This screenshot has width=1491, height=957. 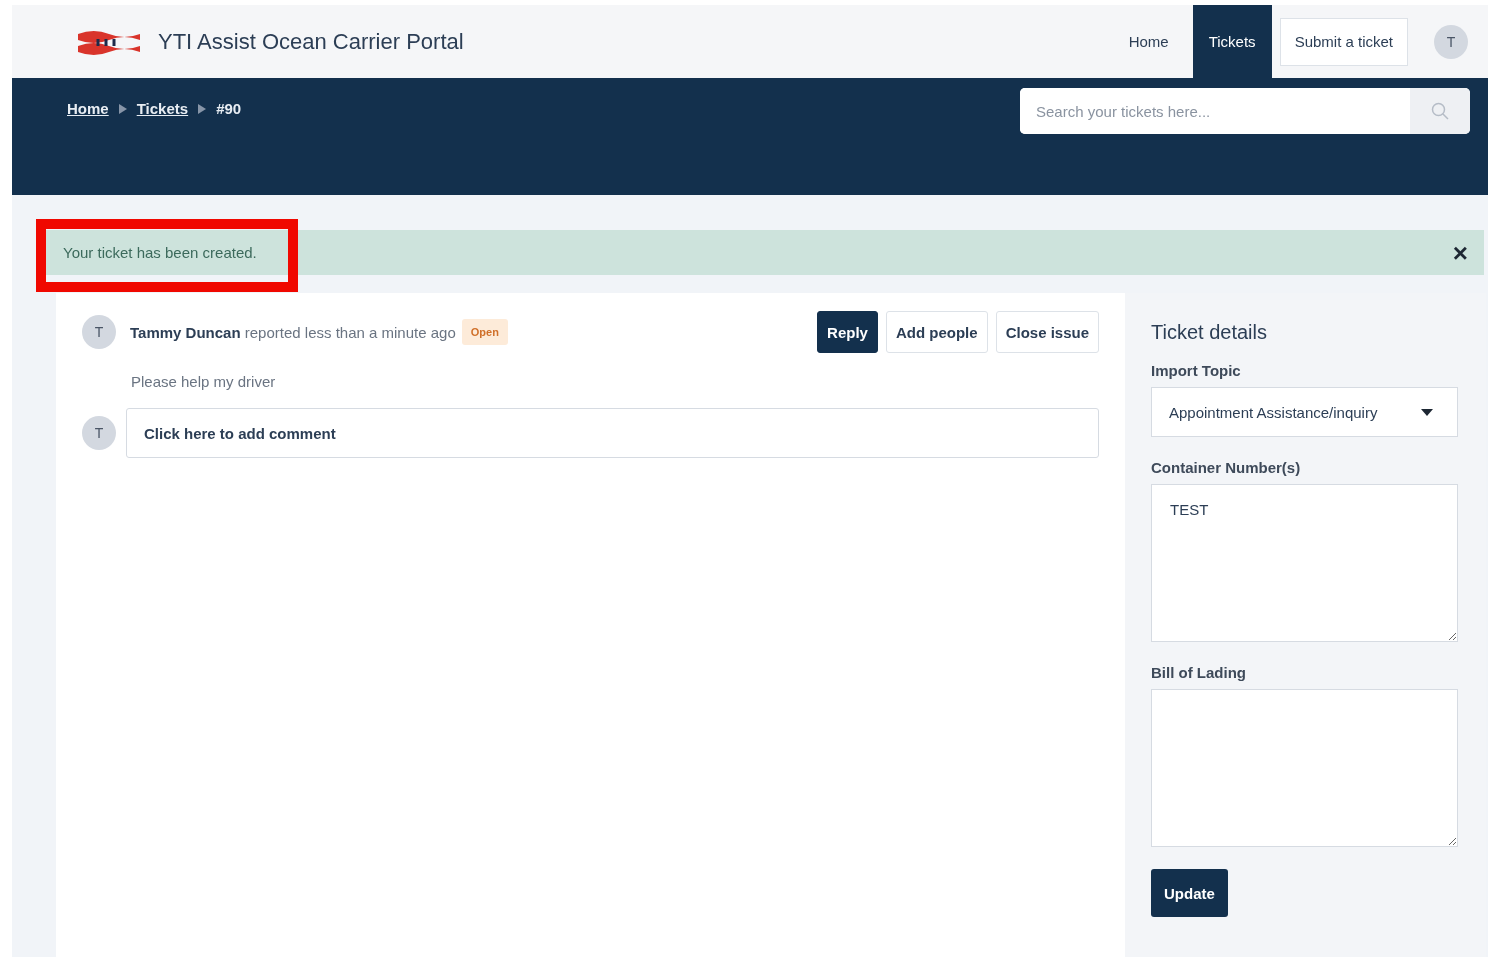 What do you see at coordinates (1304, 412) in the screenshot?
I see `topic-select: Appointment Assistance/inquiry` at bounding box center [1304, 412].